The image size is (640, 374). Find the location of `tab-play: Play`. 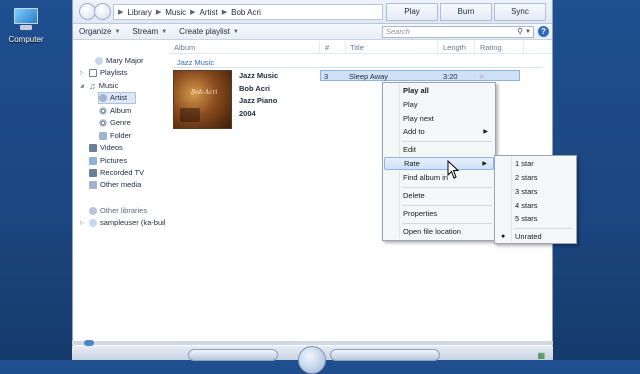

tab-play: Play is located at coordinates (412, 12).